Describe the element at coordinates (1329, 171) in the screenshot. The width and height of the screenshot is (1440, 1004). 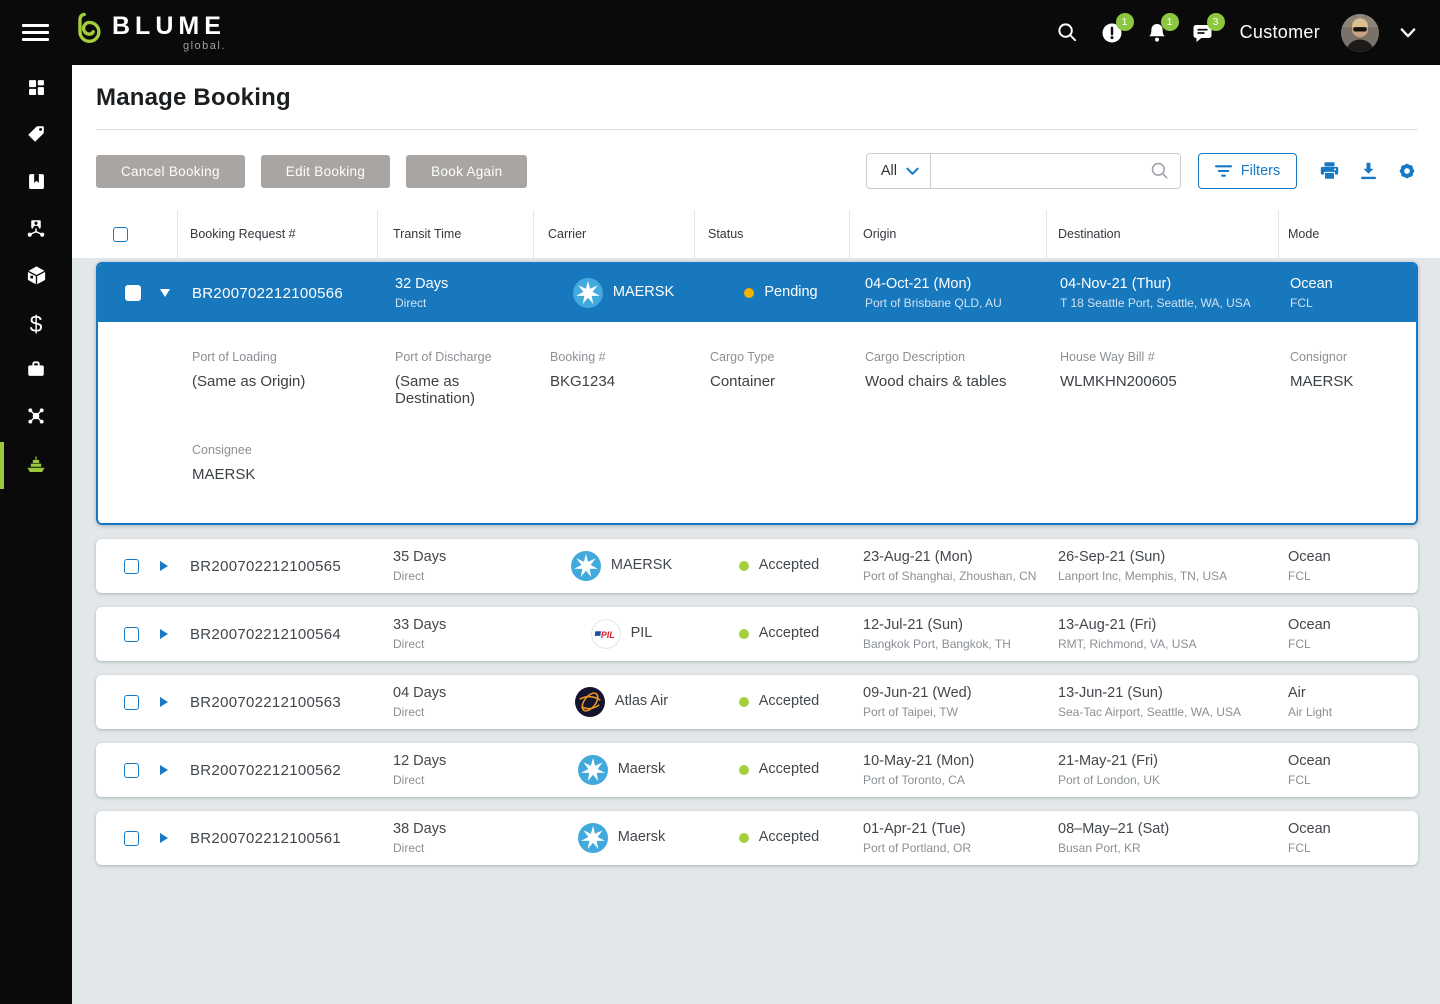
I see `print-icon` at that location.